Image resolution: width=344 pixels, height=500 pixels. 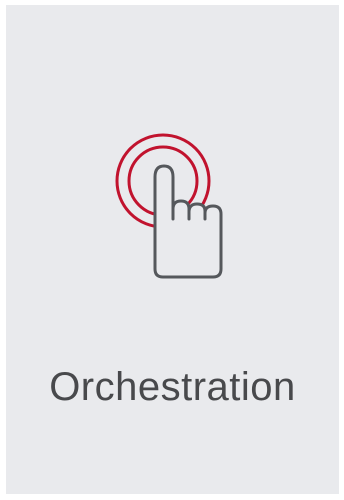 I want to click on tap-hand-icon, so click(x=171, y=208).